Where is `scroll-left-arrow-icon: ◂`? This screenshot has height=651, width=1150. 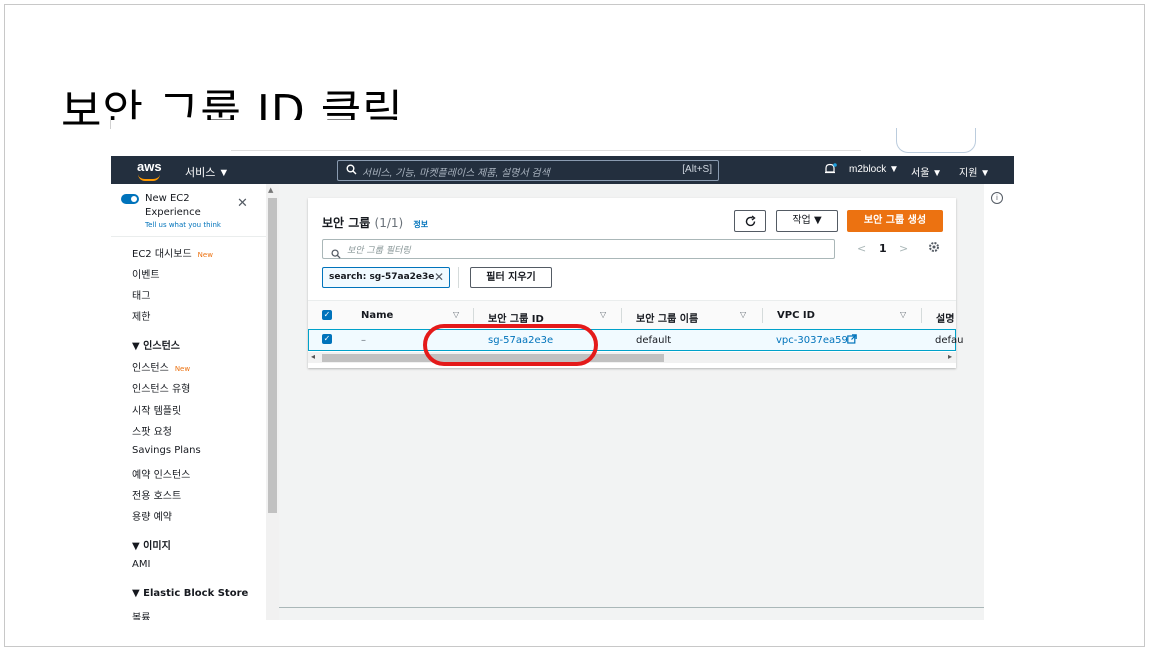 scroll-left-arrow-icon: ◂ is located at coordinates (313, 356).